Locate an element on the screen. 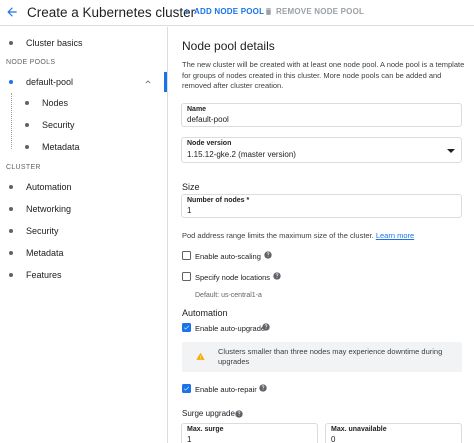 This screenshot has height=443, width=474. size-heading: Size is located at coordinates (191, 187).